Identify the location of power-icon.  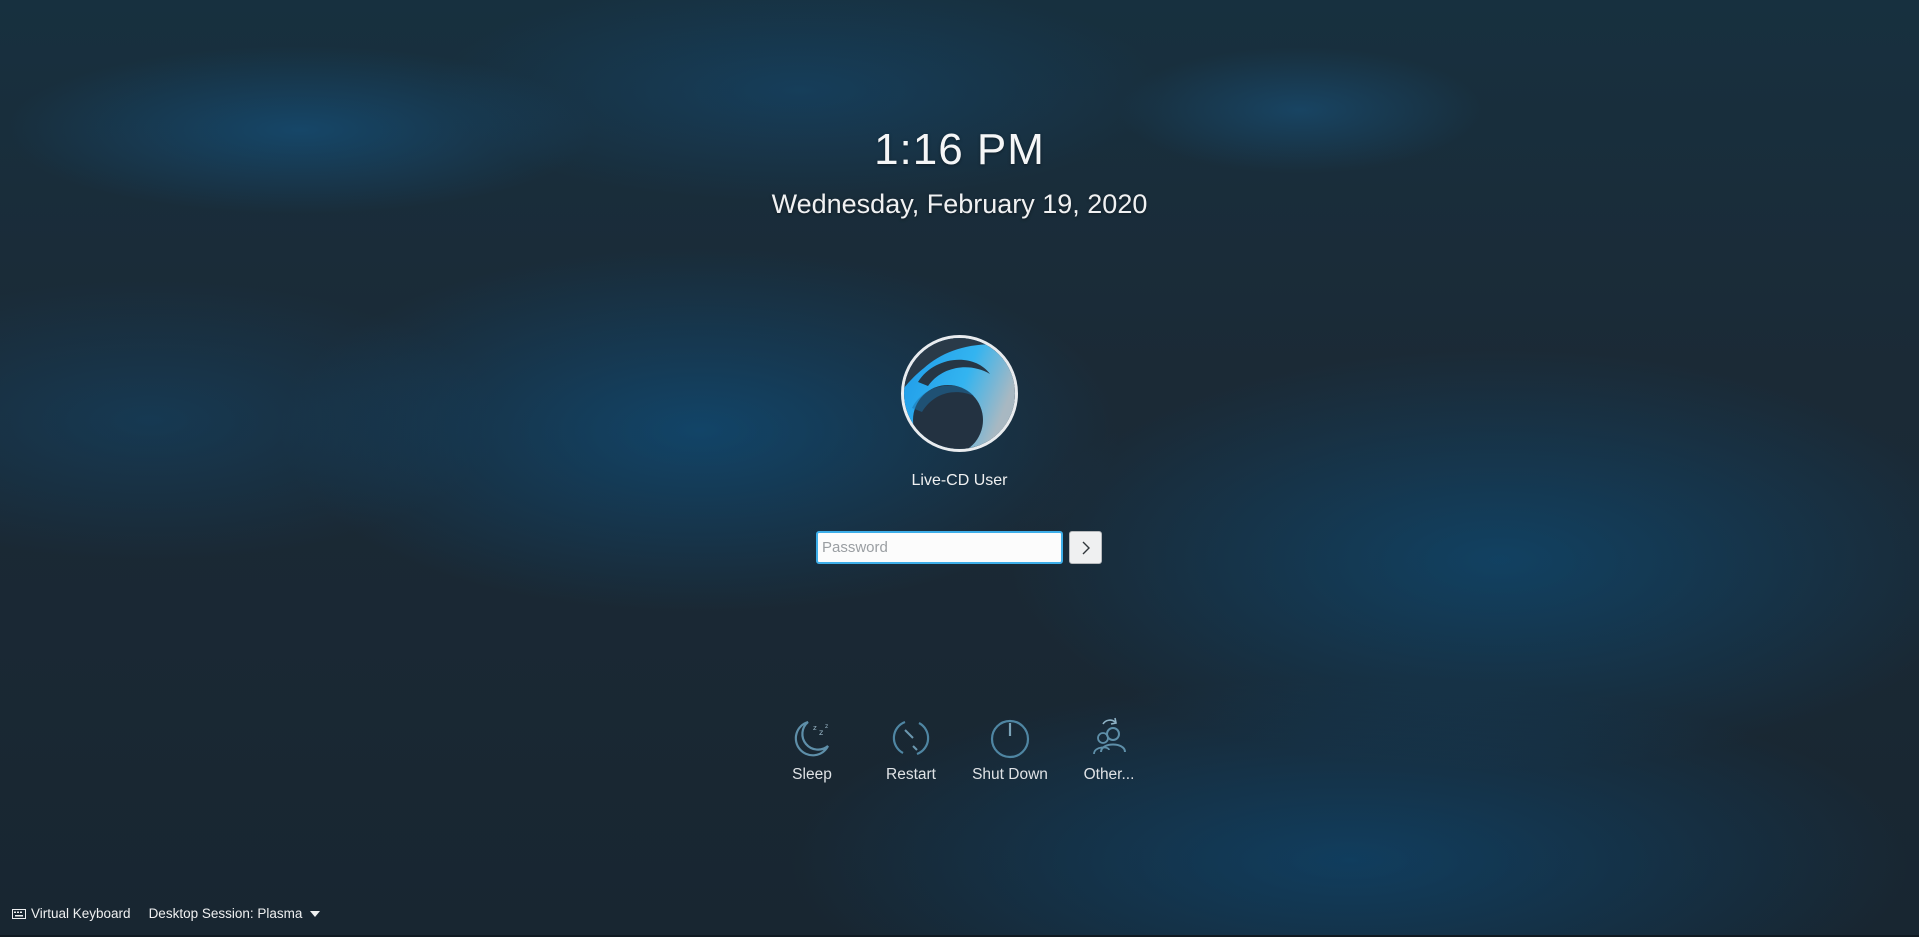
(1010, 739).